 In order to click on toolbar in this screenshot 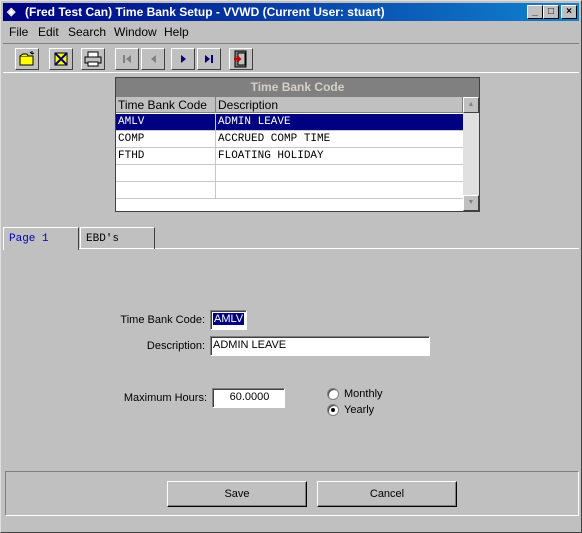, I will do `click(291, 58)`.